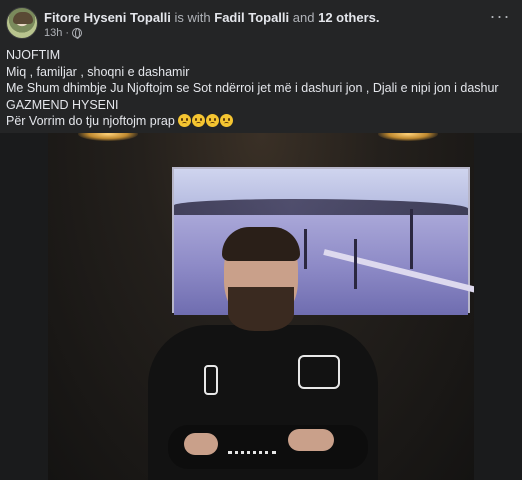 The image size is (522, 480). Describe the element at coordinates (500, 18) in the screenshot. I see `more-options-icon: ···` at that location.